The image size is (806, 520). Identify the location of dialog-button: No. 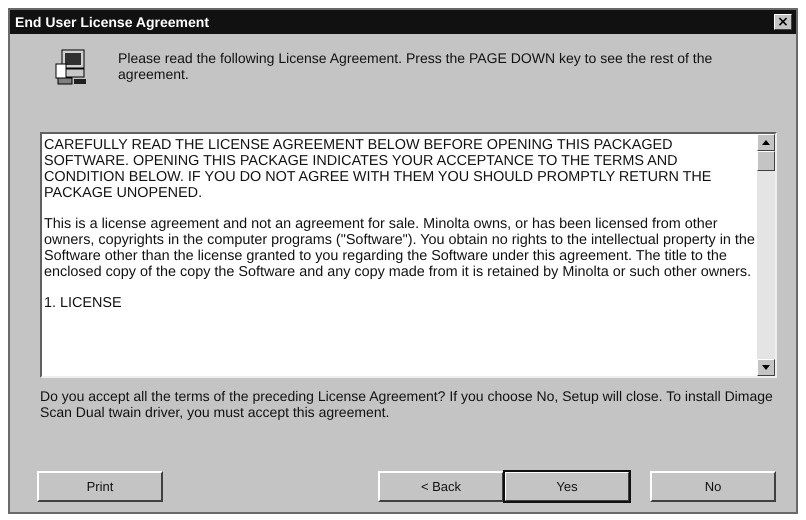
(713, 486).